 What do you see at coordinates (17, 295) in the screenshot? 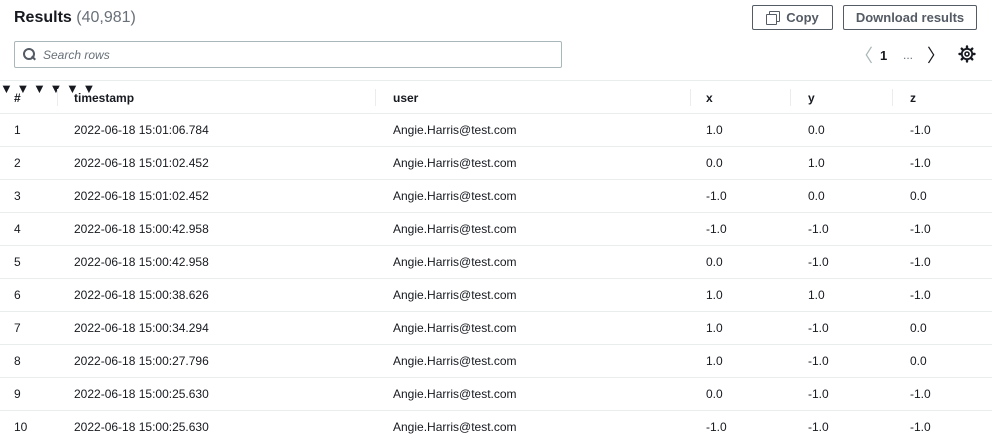
I see `cell-index: 6` at bounding box center [17, 295].